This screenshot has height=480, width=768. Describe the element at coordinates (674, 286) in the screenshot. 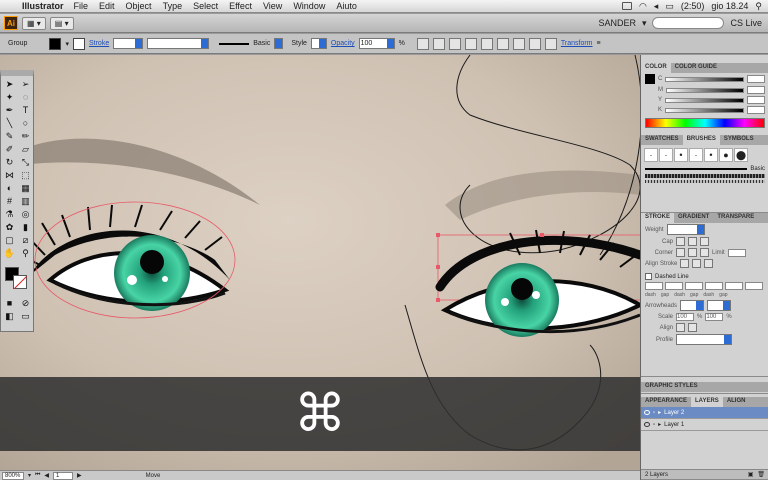

I see `gap-1-input` at that location.